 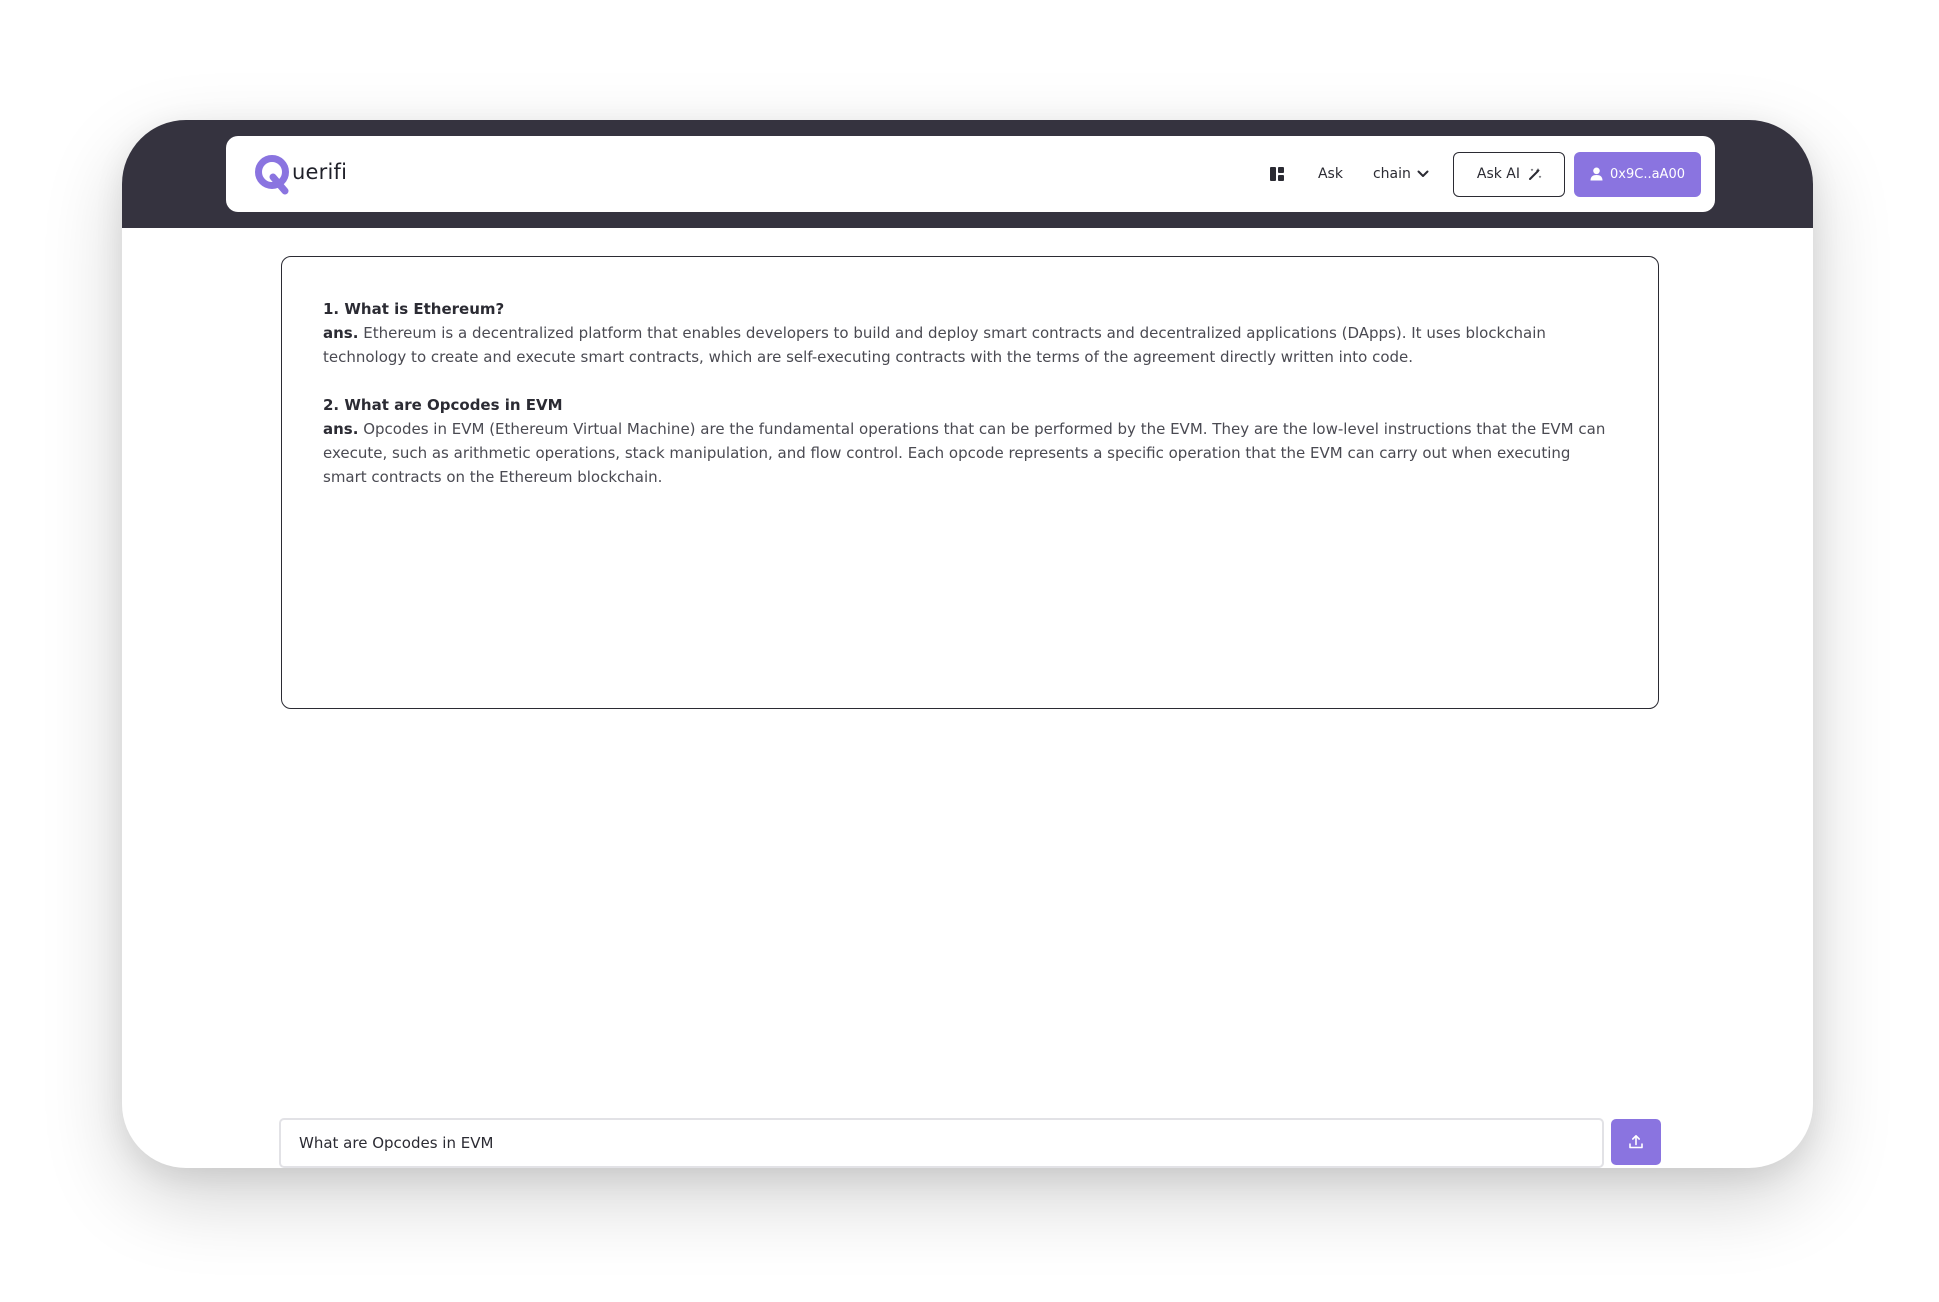 I want to click on question-text: 2. What are Opcodes in EVM, so click(x=443, y=405).